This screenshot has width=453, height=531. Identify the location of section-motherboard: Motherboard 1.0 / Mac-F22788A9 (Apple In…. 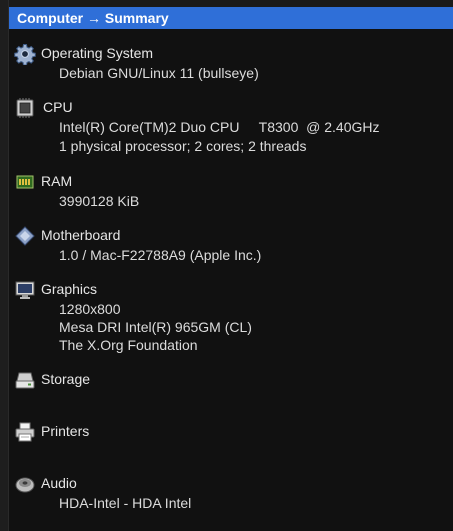
(229, 244).